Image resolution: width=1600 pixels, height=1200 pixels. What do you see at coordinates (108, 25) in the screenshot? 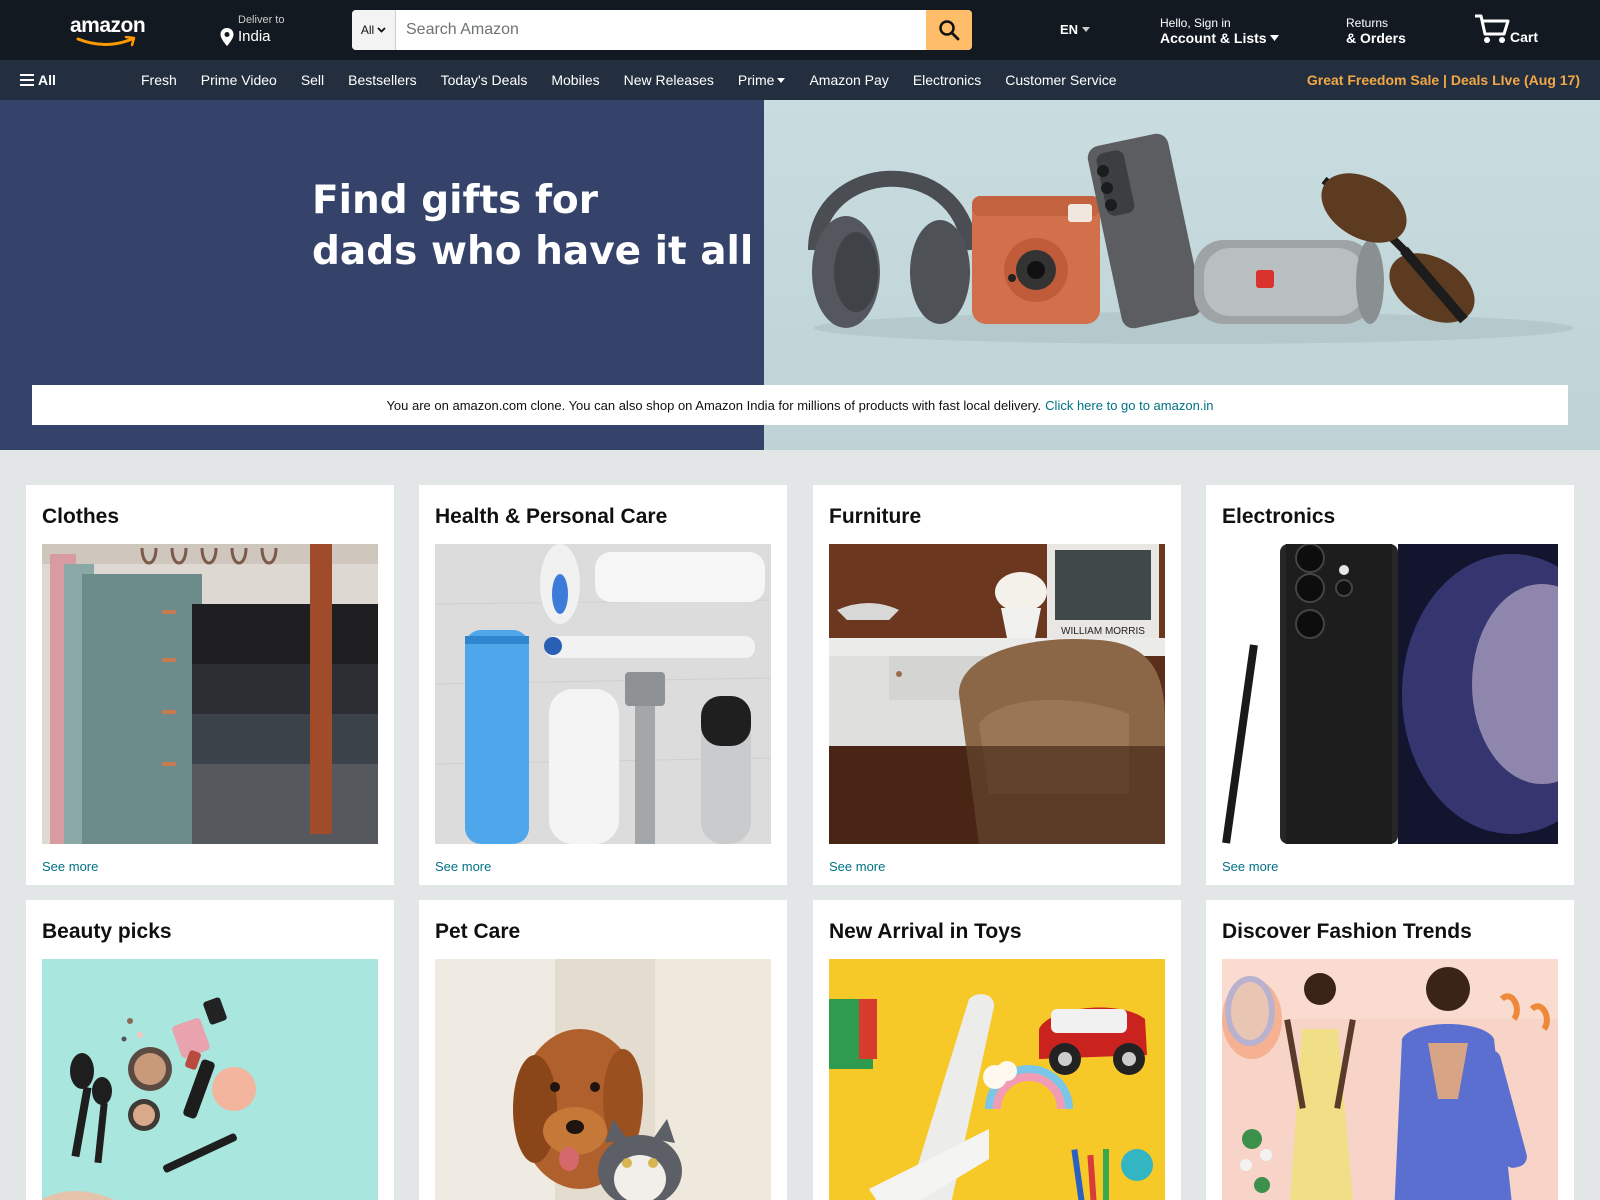
I see `logo-text: amazon` at bounding box center [108, 25].